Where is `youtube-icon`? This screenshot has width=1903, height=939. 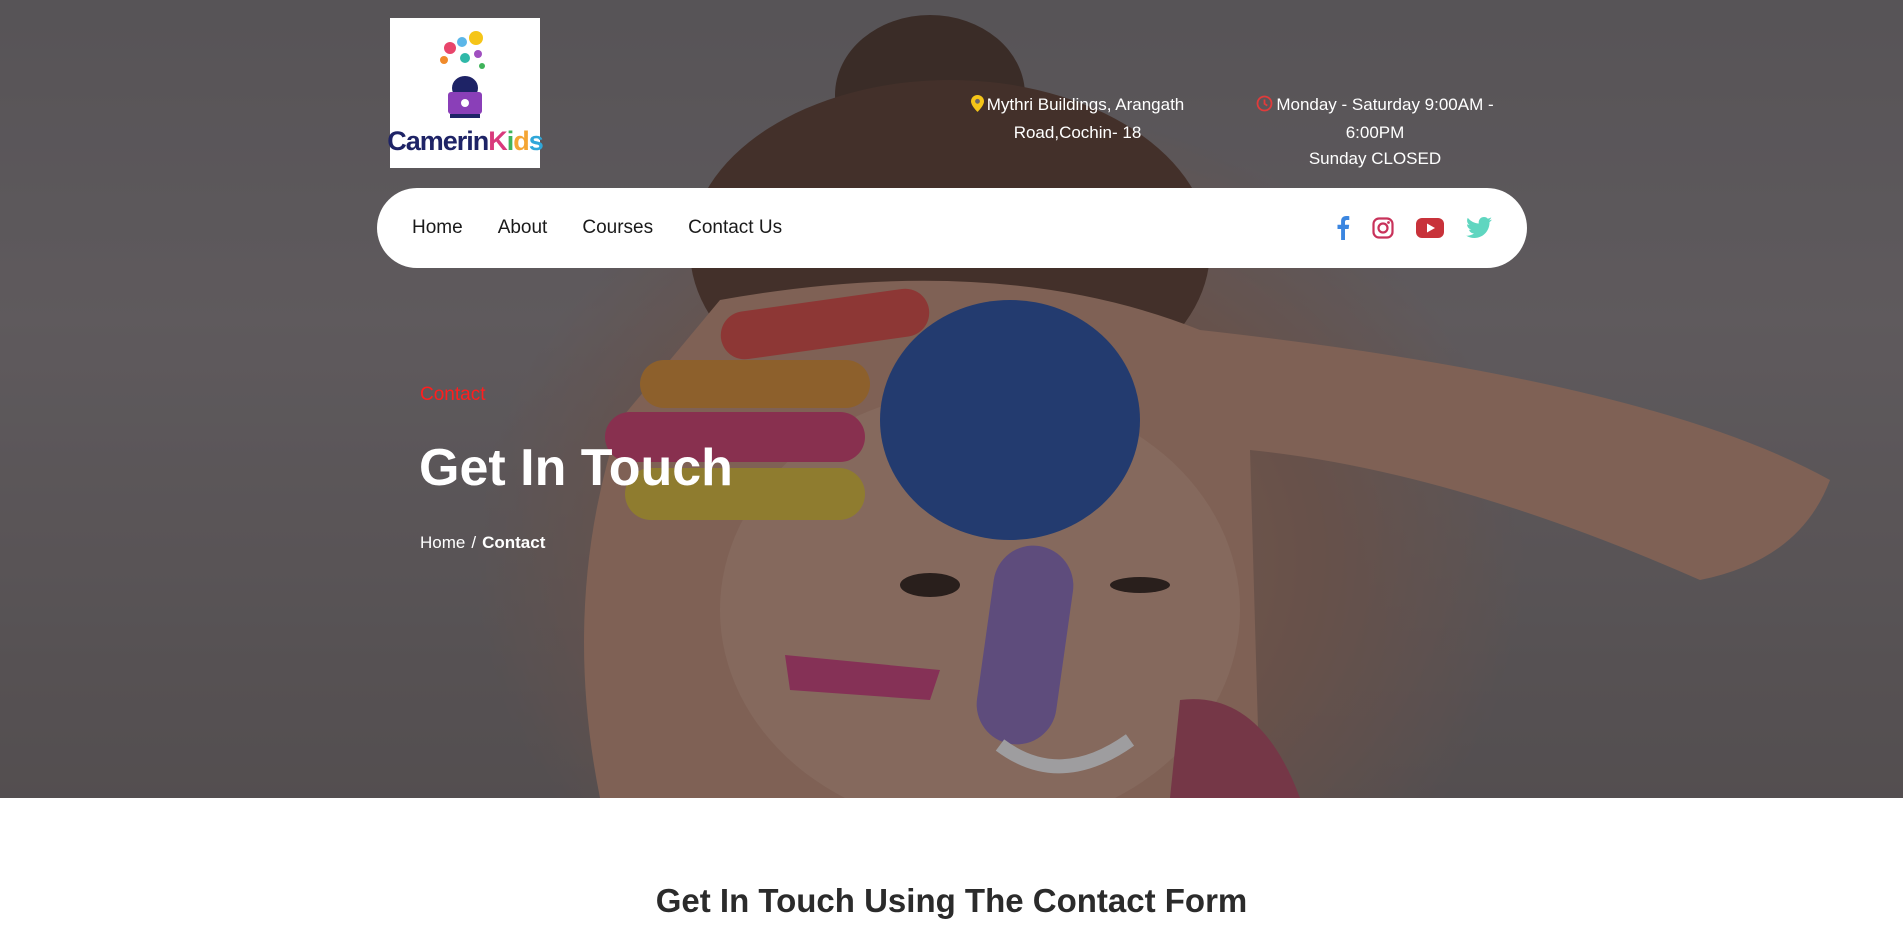 youtube-icon is located at coordinates (1430, 228).